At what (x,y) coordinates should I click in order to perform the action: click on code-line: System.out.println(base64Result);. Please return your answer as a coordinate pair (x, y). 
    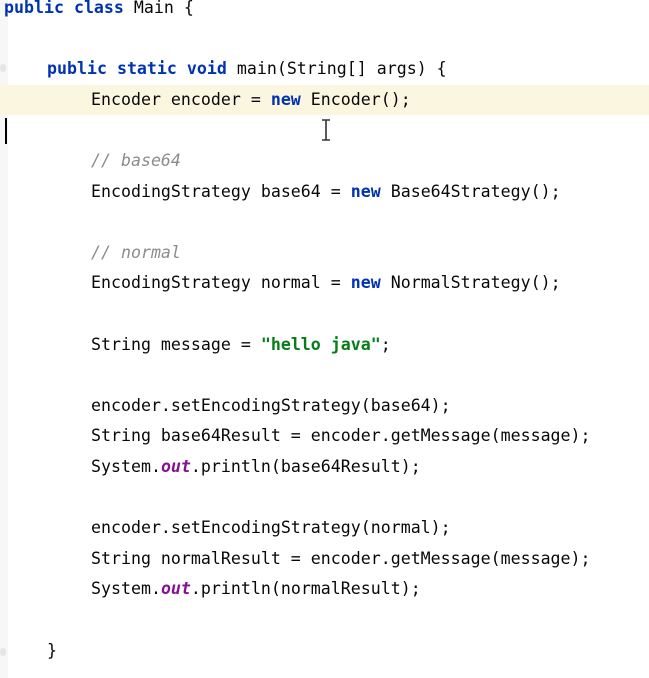
    Looking at the image, I should click on (324, 467).